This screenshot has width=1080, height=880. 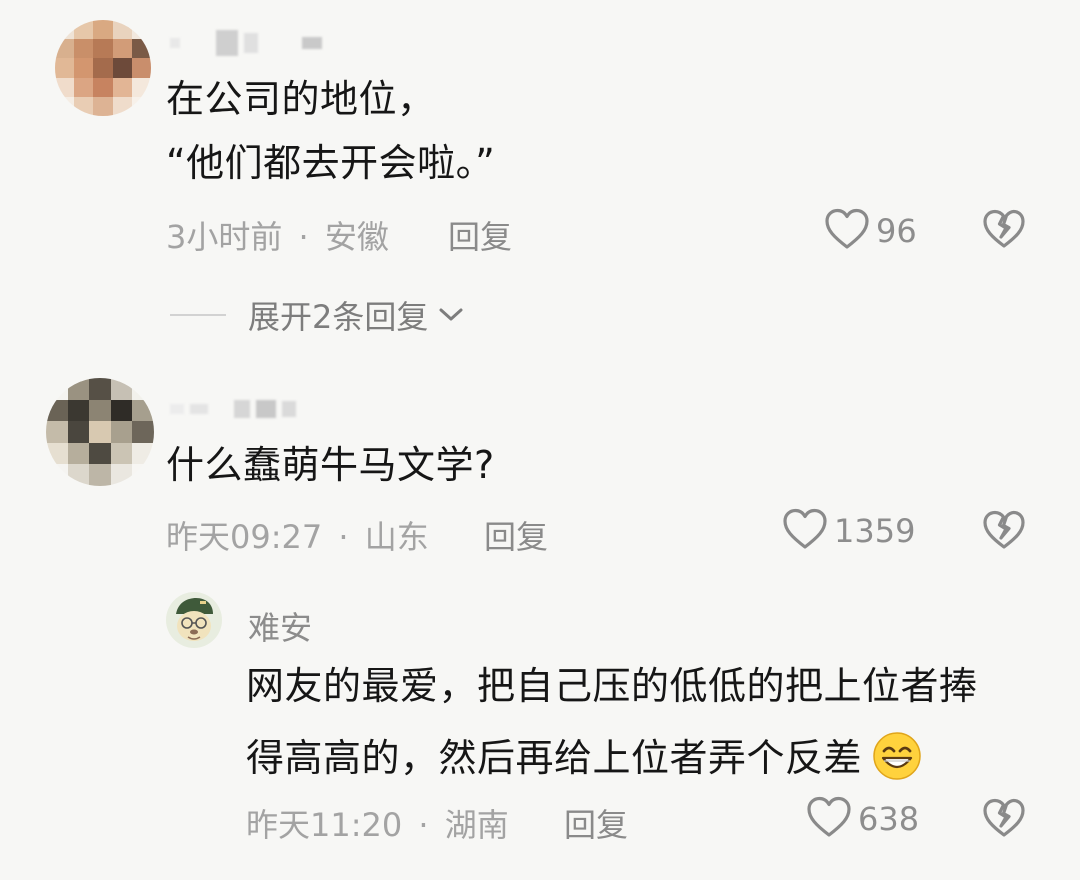 I want to click on chevron-down-icon, so click(x=451, y=315).